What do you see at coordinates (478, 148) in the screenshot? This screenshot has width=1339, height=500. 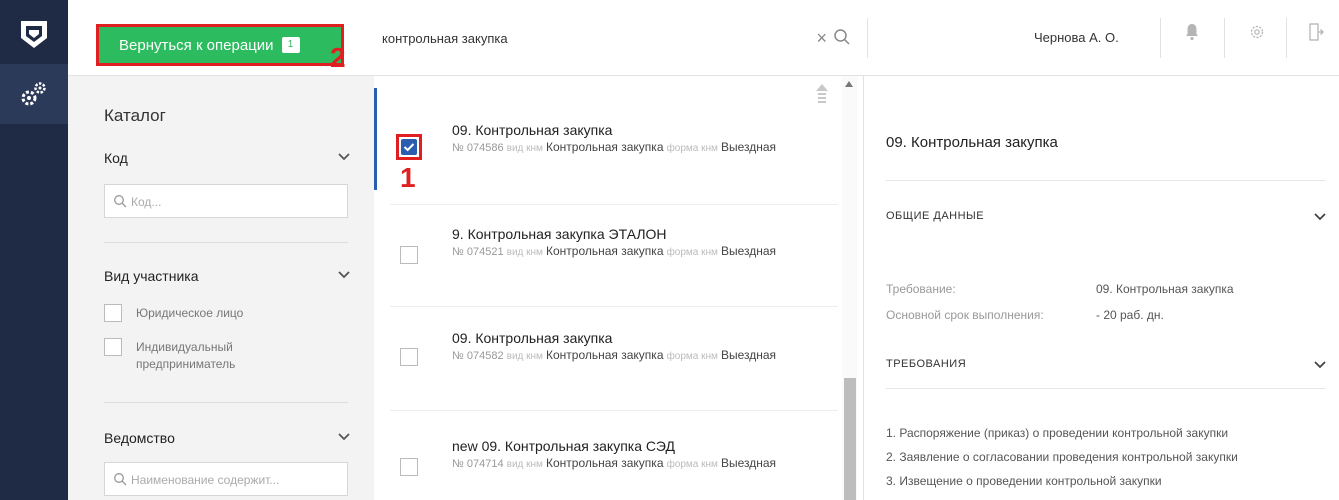 I see `item-number: № 074586` at bounding box center [478, 148].